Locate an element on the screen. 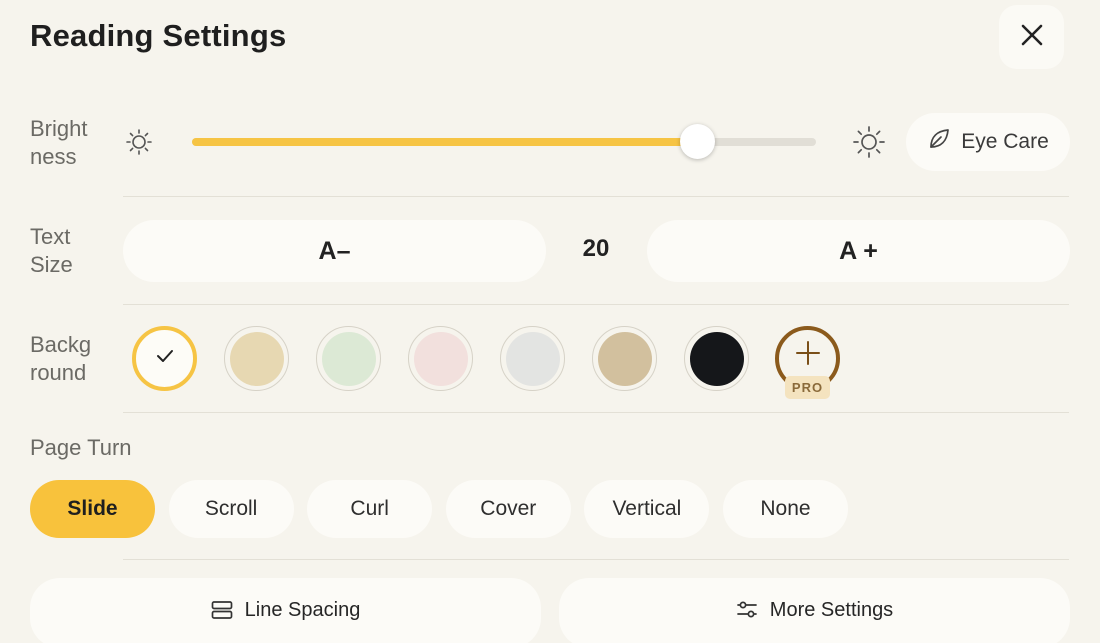 The width and height of the screenshot is (1100, 643). page-turn-option-slide: Slide is located at coordinates (92, 509).